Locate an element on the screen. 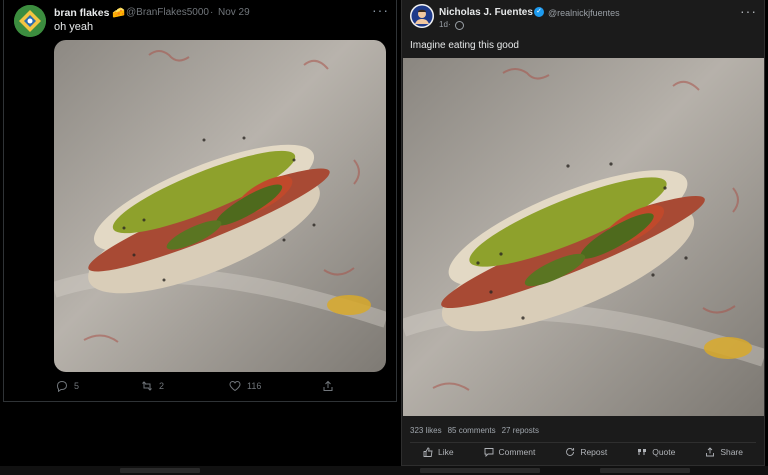 The image size is (768, 475). comment-label: Comment is located at coordinates (517, 452).